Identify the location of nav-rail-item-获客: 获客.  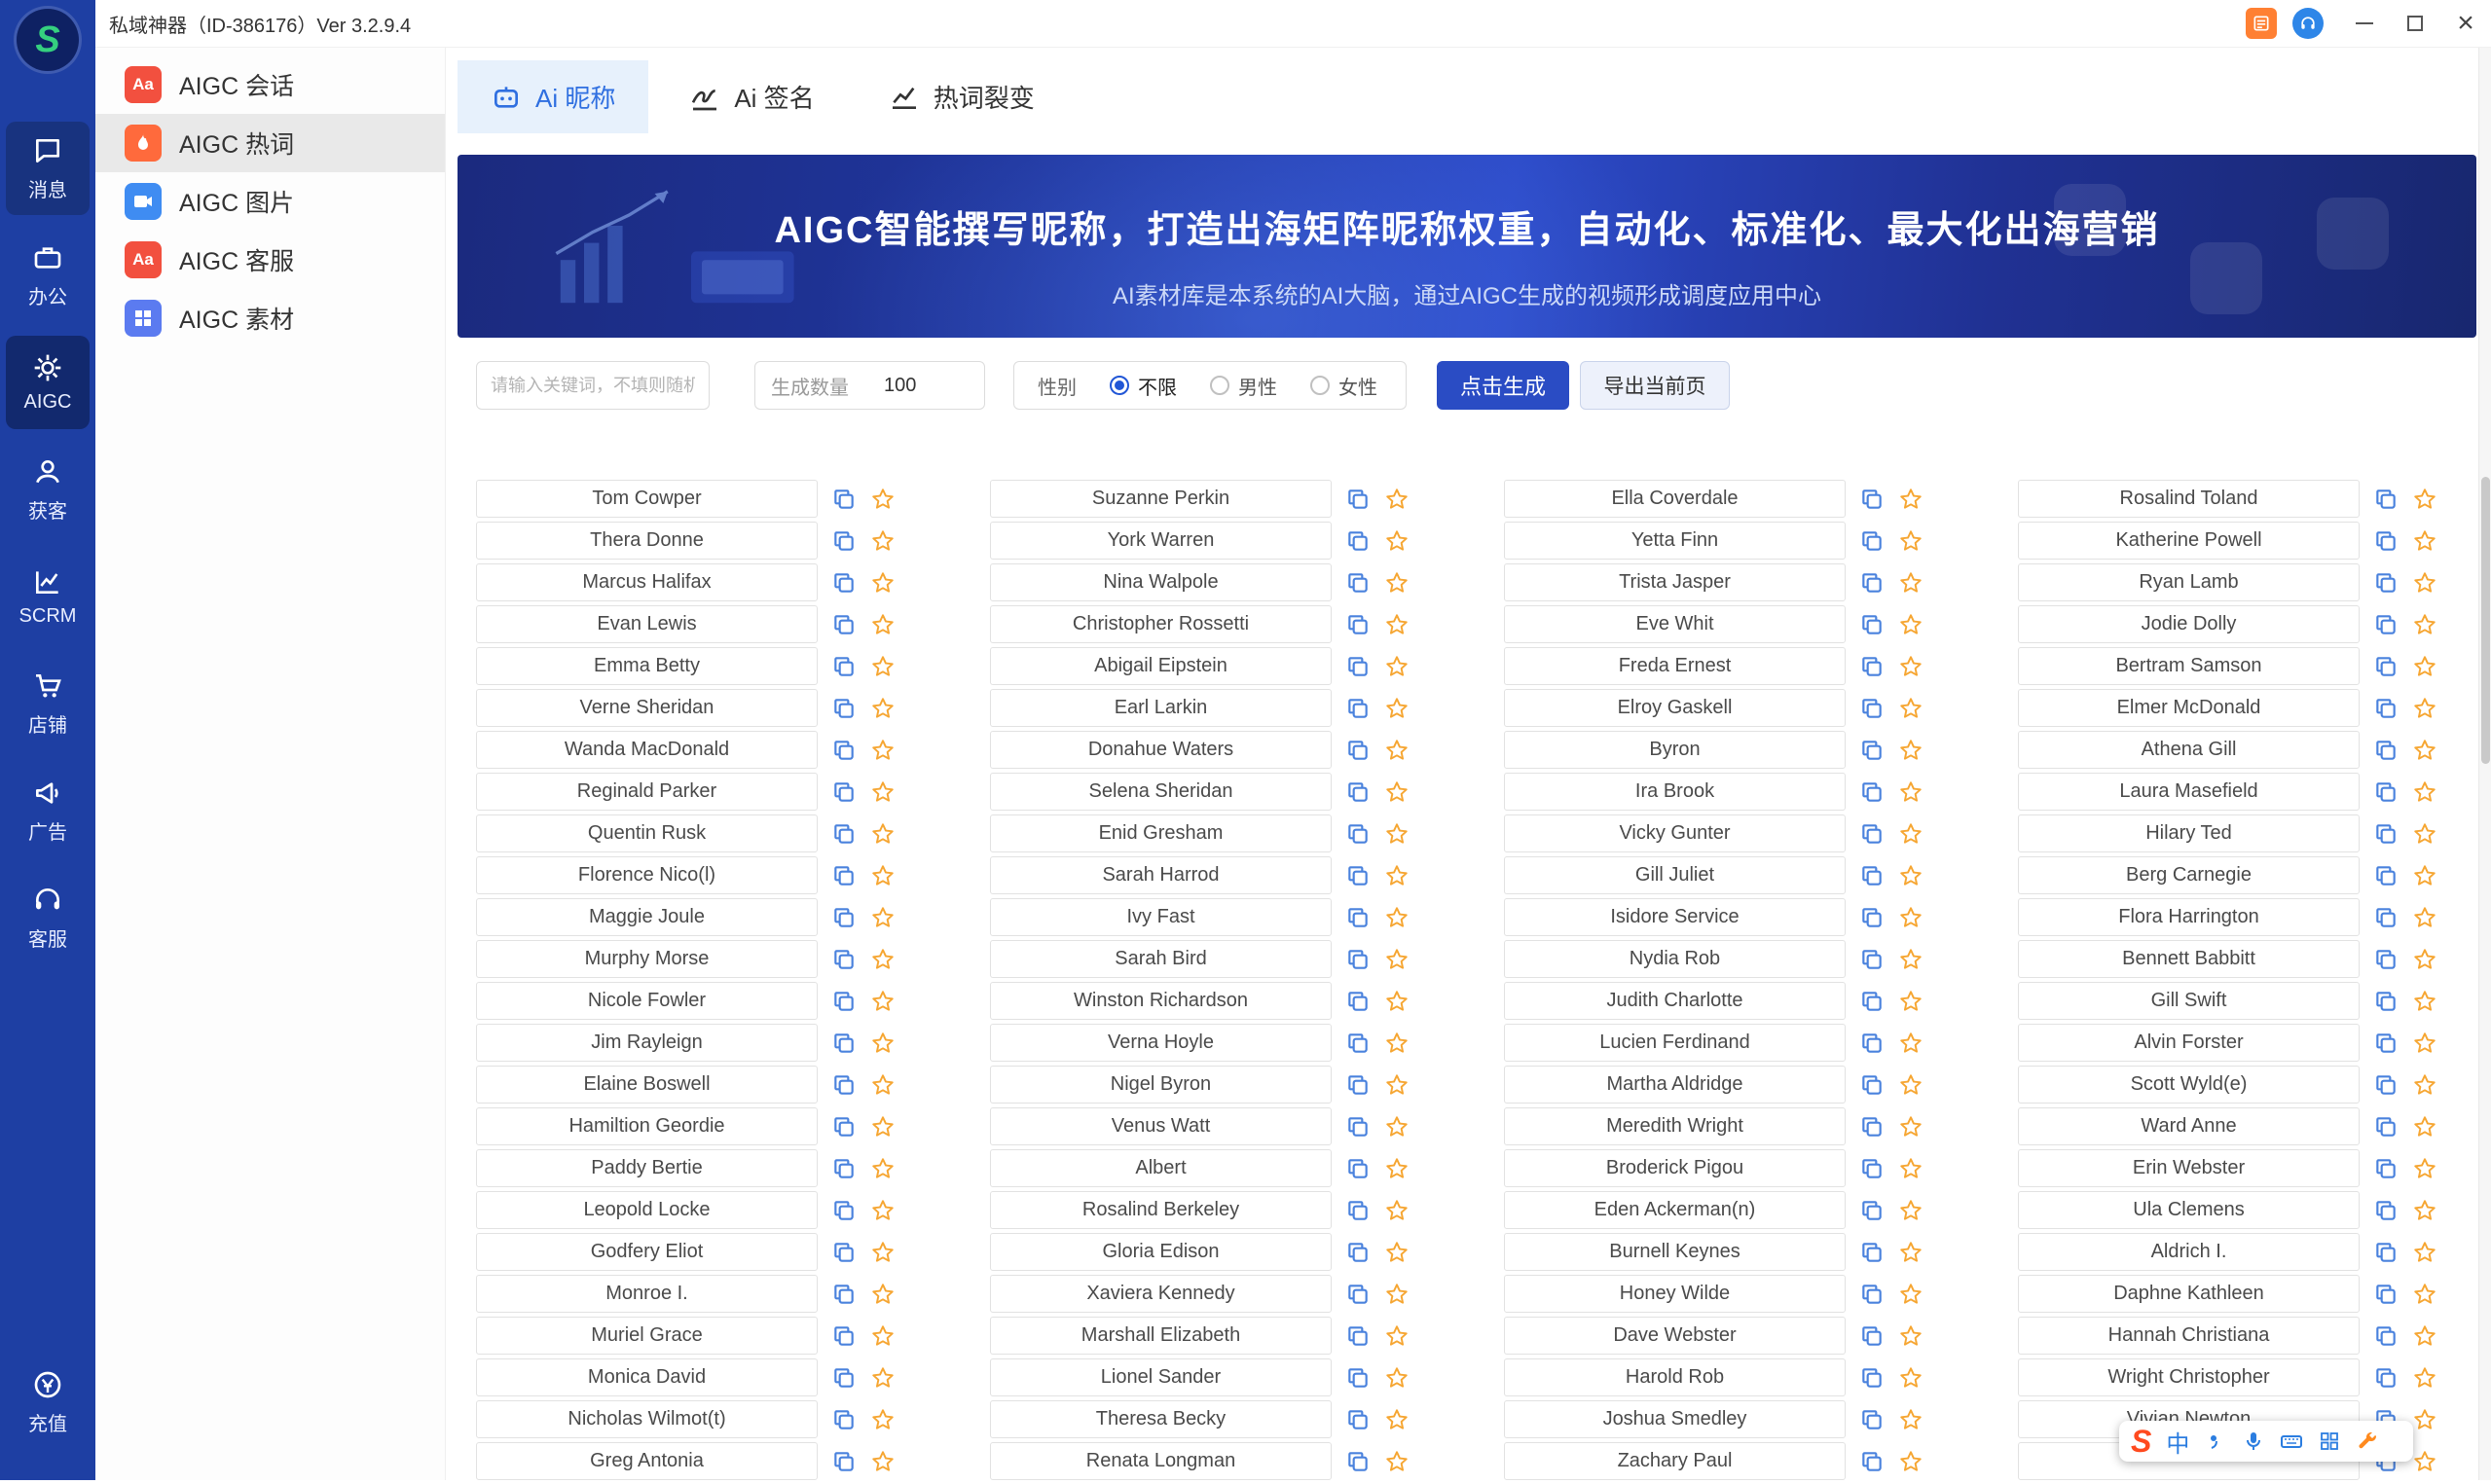
(48, 490).